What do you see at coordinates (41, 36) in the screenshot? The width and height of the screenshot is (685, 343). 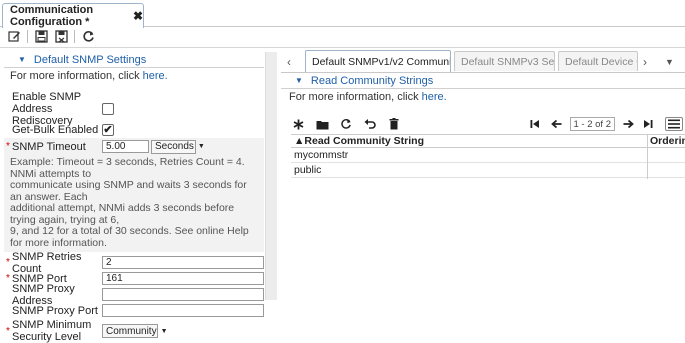 I see `save-icon` at bounding box center [41, 36].